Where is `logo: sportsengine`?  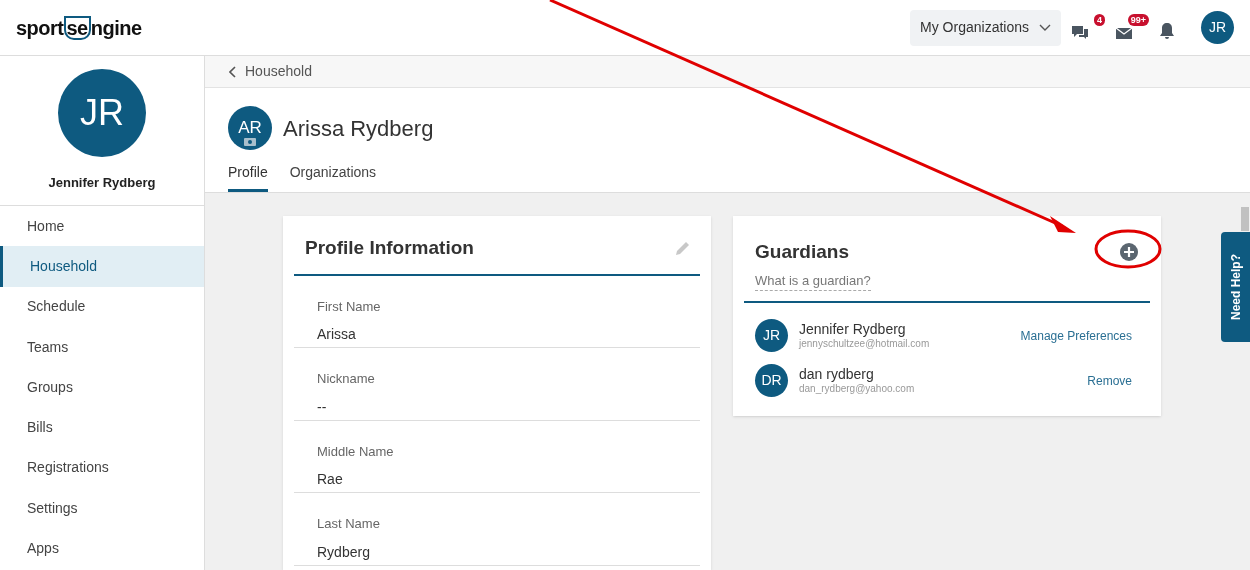
logo: sportsengine is located at coordinates (79, 27).